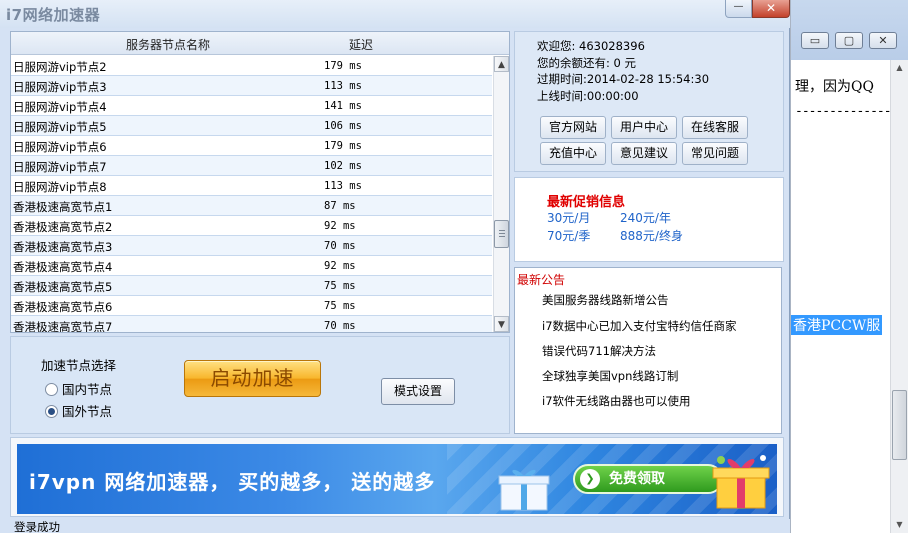 This screenshot has height=533, width=908. I want to click on server-list-scroll-thumb, so click(501, 234).